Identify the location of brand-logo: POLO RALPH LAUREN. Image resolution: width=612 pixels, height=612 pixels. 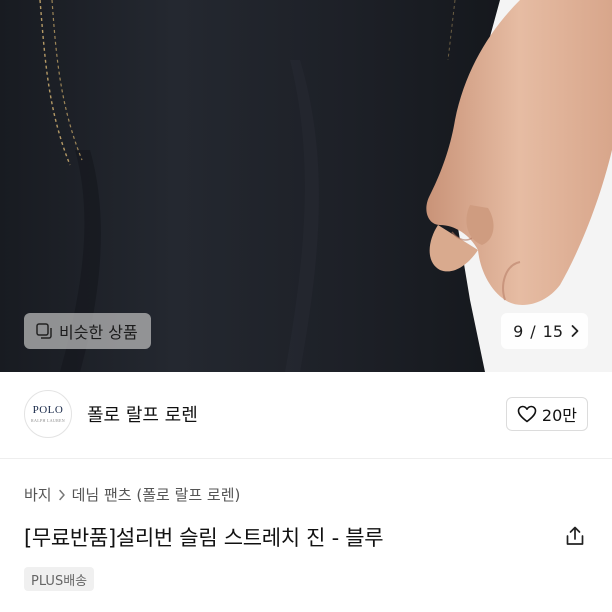
(48, 414).